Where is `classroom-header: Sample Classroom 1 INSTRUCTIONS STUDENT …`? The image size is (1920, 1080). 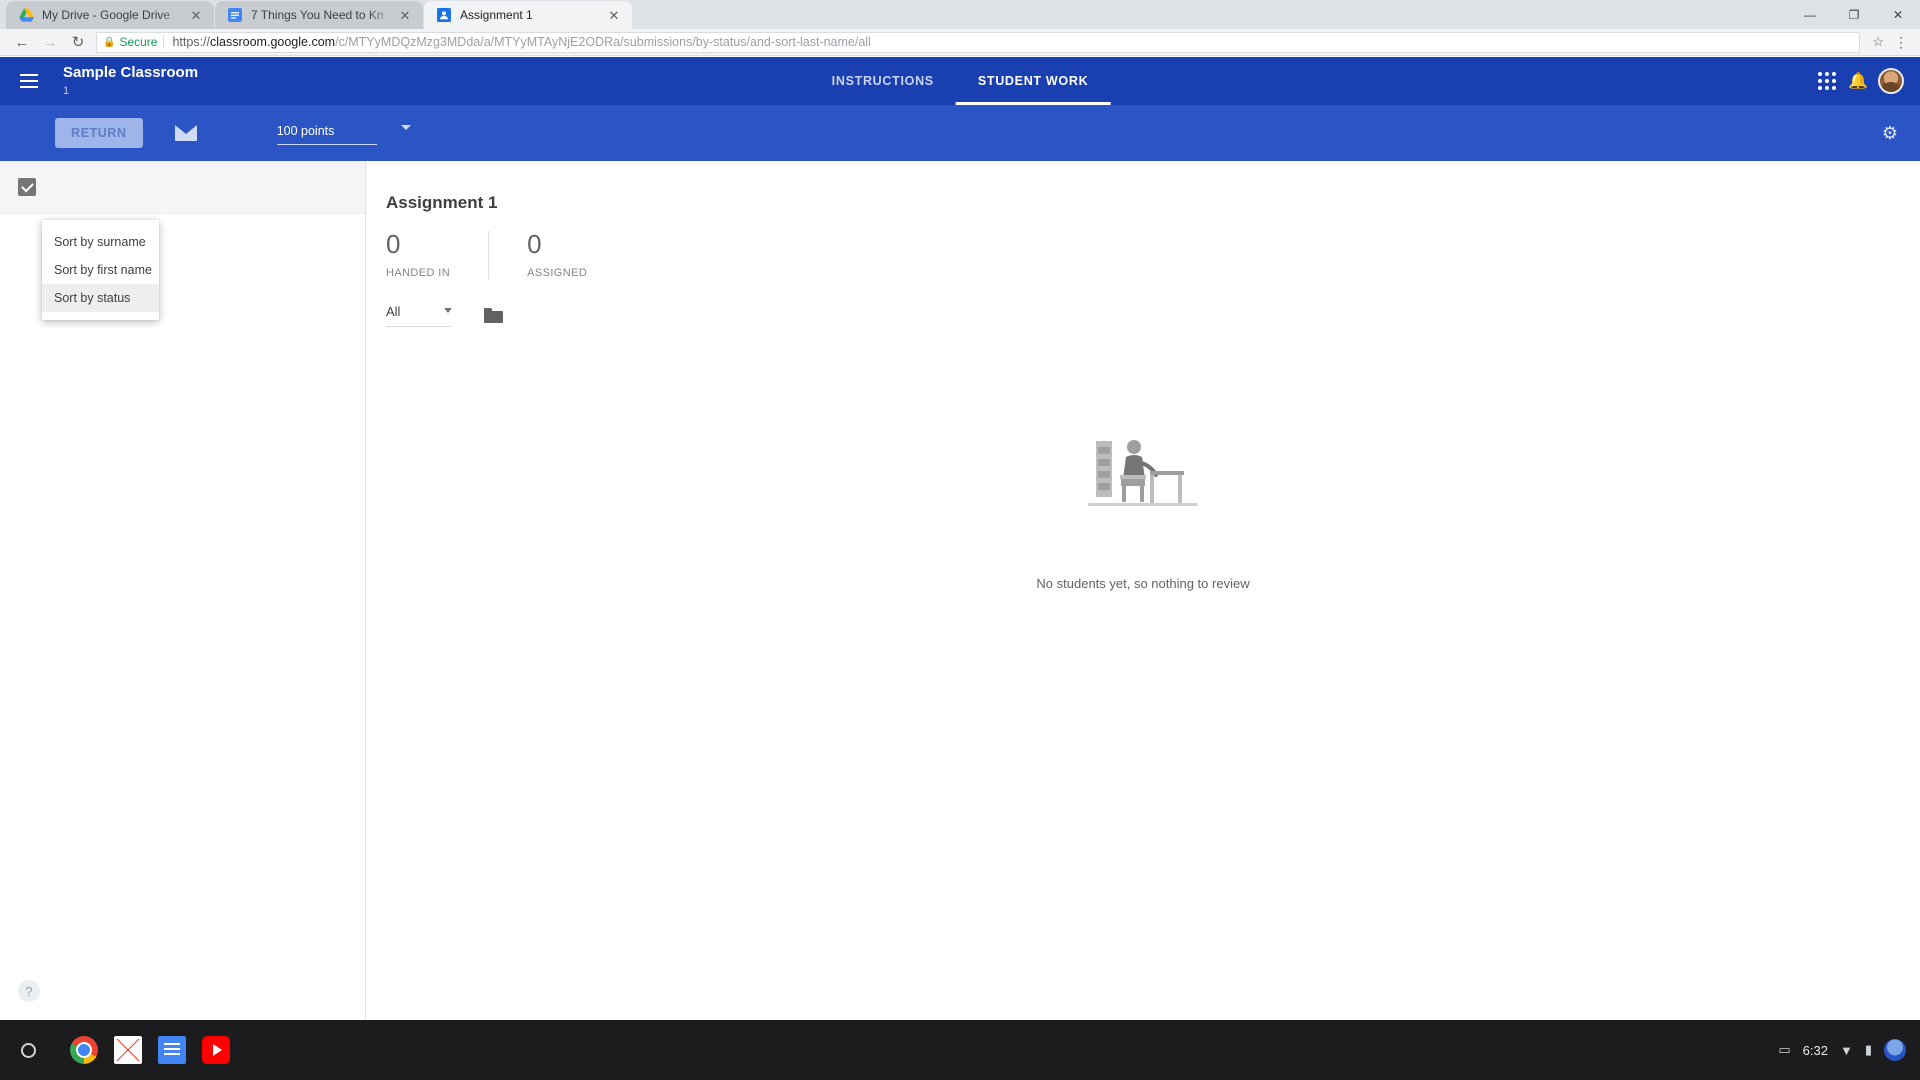 classroom-header: Sample Classroom 1 INSTRUCTIONS STUDENT … is located at coordinates (960, 81).